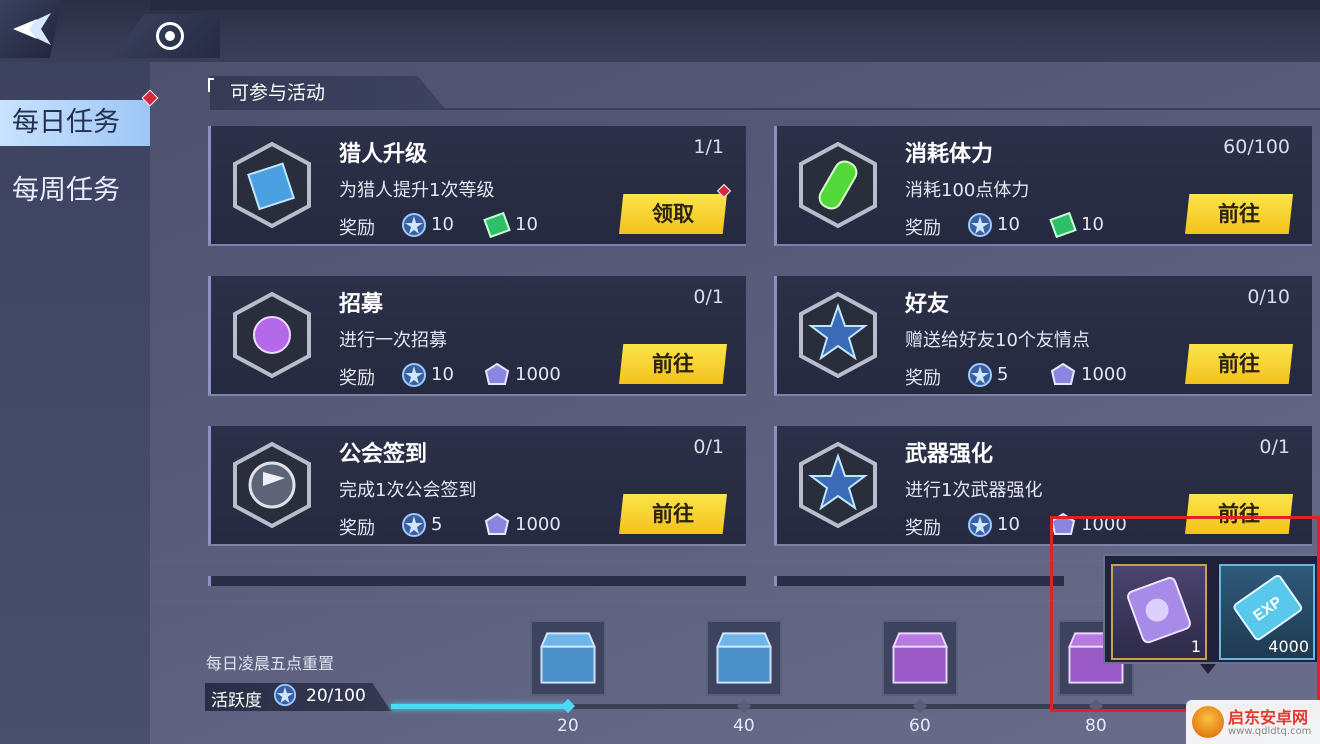 The height and width of the screenshot is (744, 1320). What do you see at coordinates (328, 93) in the screenshot?
I see `section-title: 可参与活动` at bounding box center [328, 93].